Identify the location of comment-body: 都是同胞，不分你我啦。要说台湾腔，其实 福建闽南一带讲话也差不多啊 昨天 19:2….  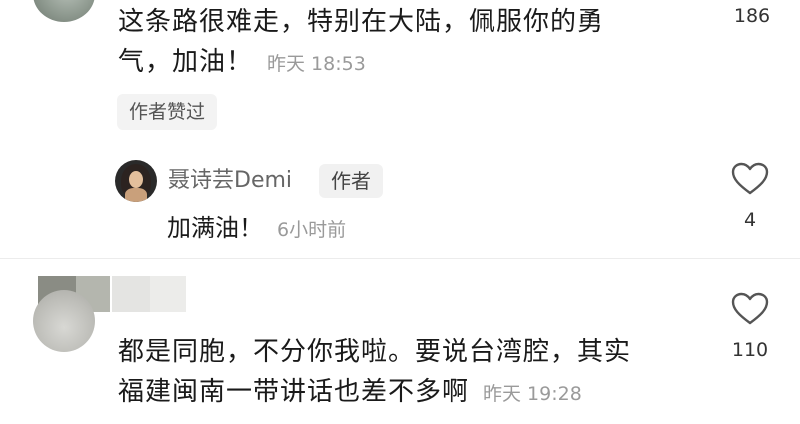
(408, 373).